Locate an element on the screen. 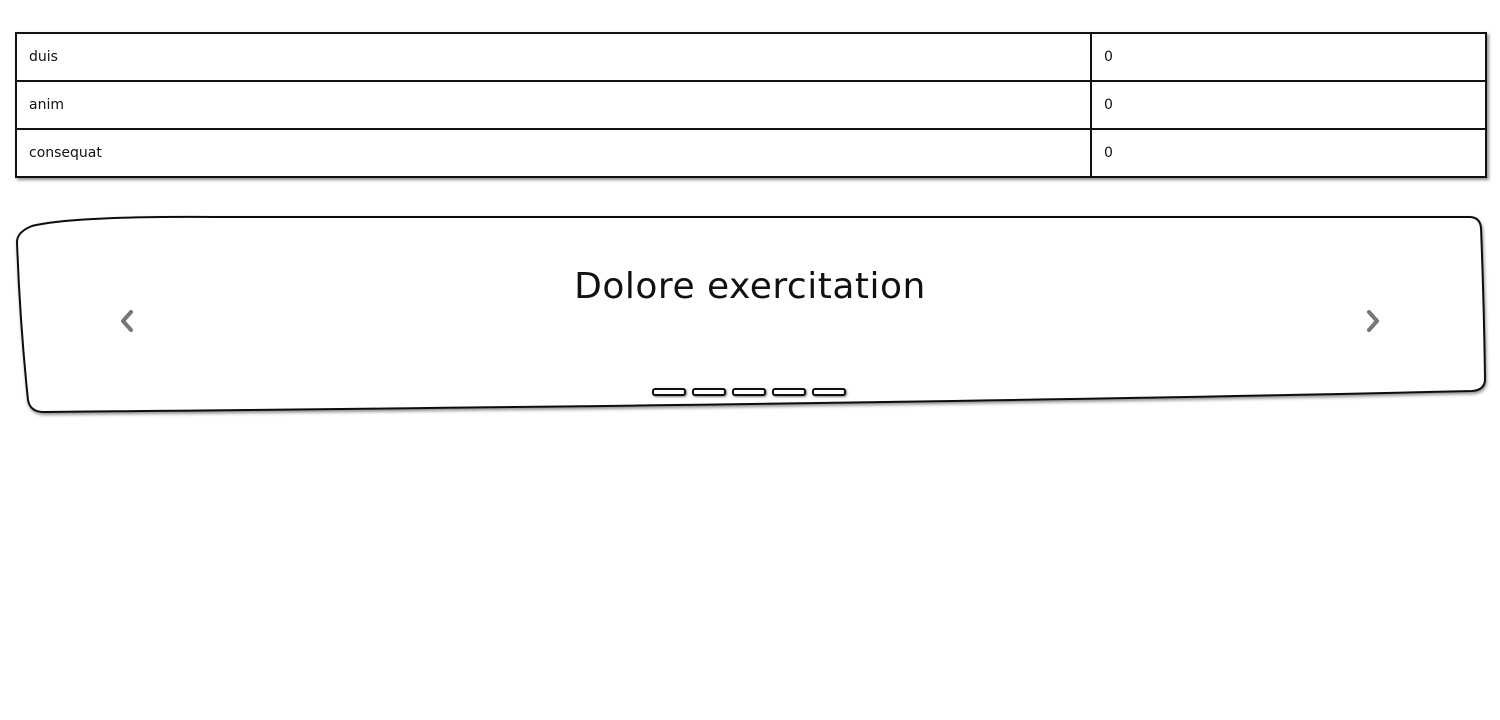 This screenshot has width=1500, height=720. carousel-indicators is located at coordinates (749, 392).